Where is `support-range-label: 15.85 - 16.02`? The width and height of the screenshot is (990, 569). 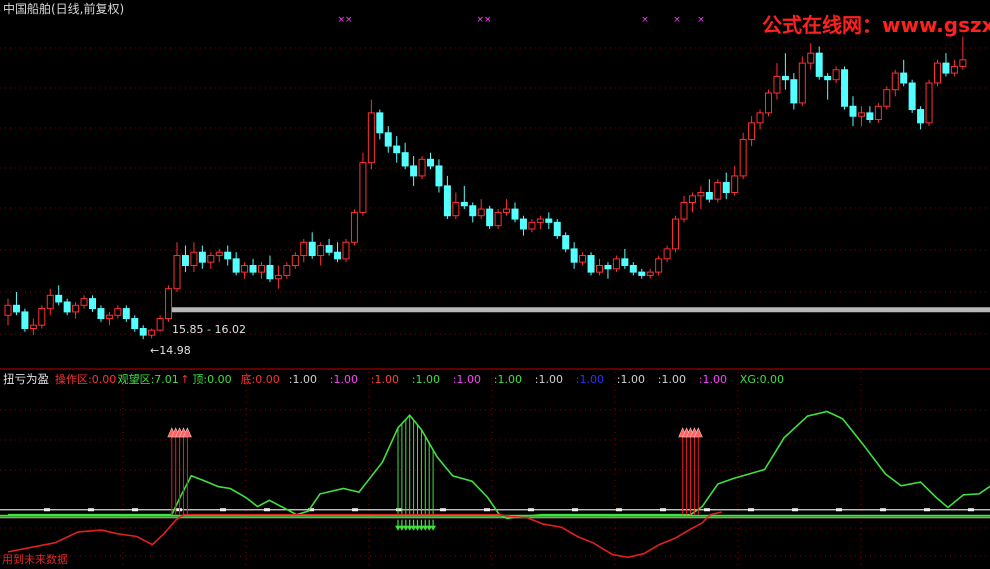
support-range-label: 15.85 - 16.02 is located at coordinates (209, 329).